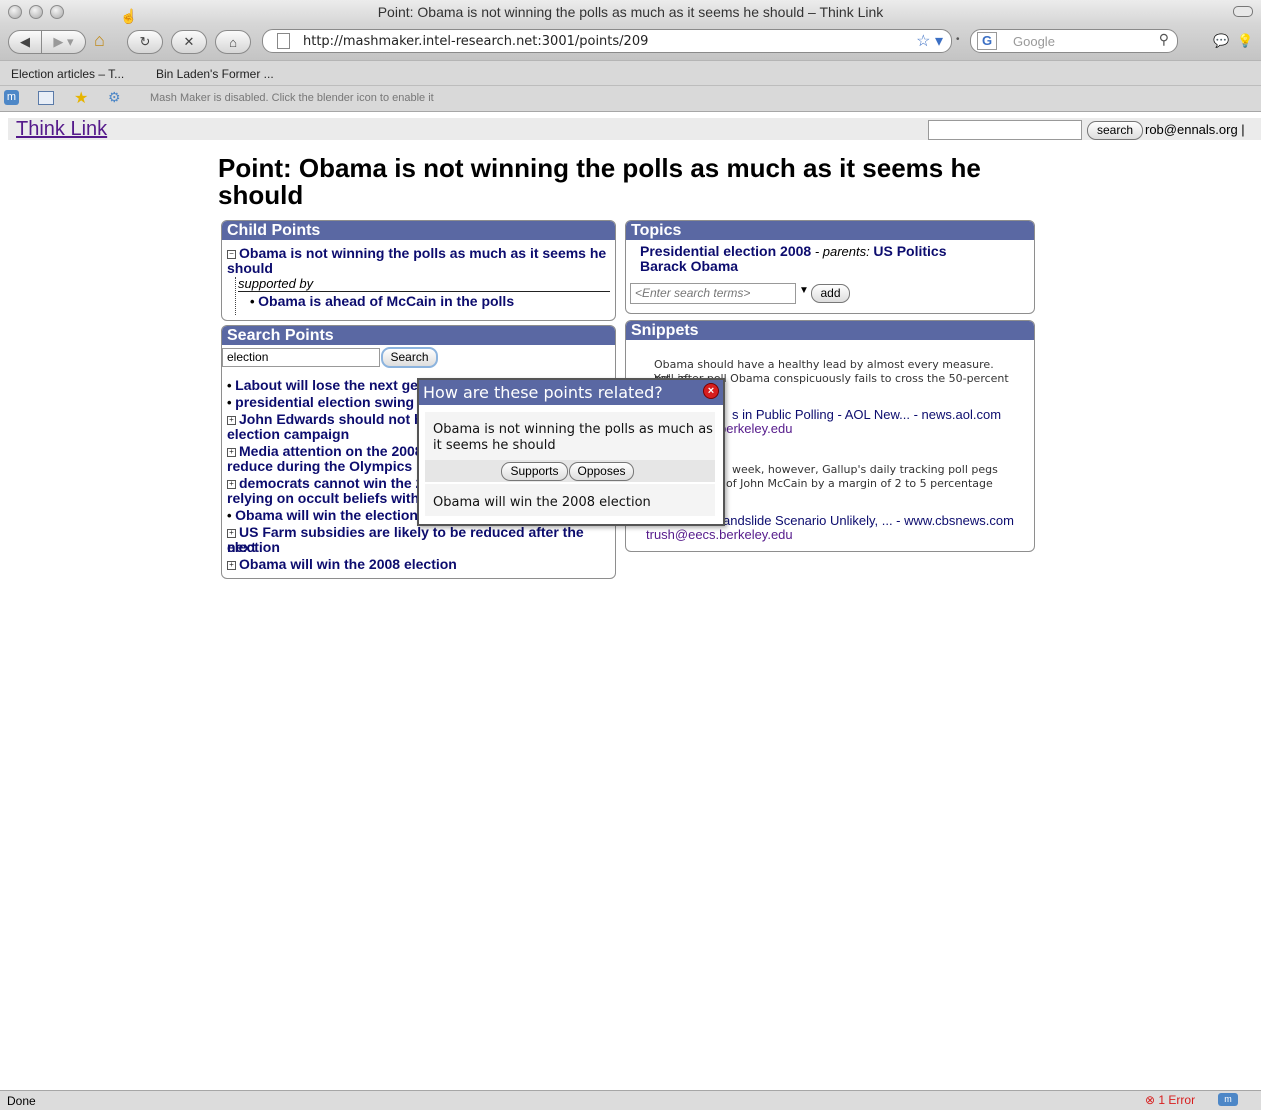 This screenshot has width=1261, height=1110. Describe the element at coordinates (326, 515) in the screenshot. I see `search-result-link: Obama will win the election` at that location.